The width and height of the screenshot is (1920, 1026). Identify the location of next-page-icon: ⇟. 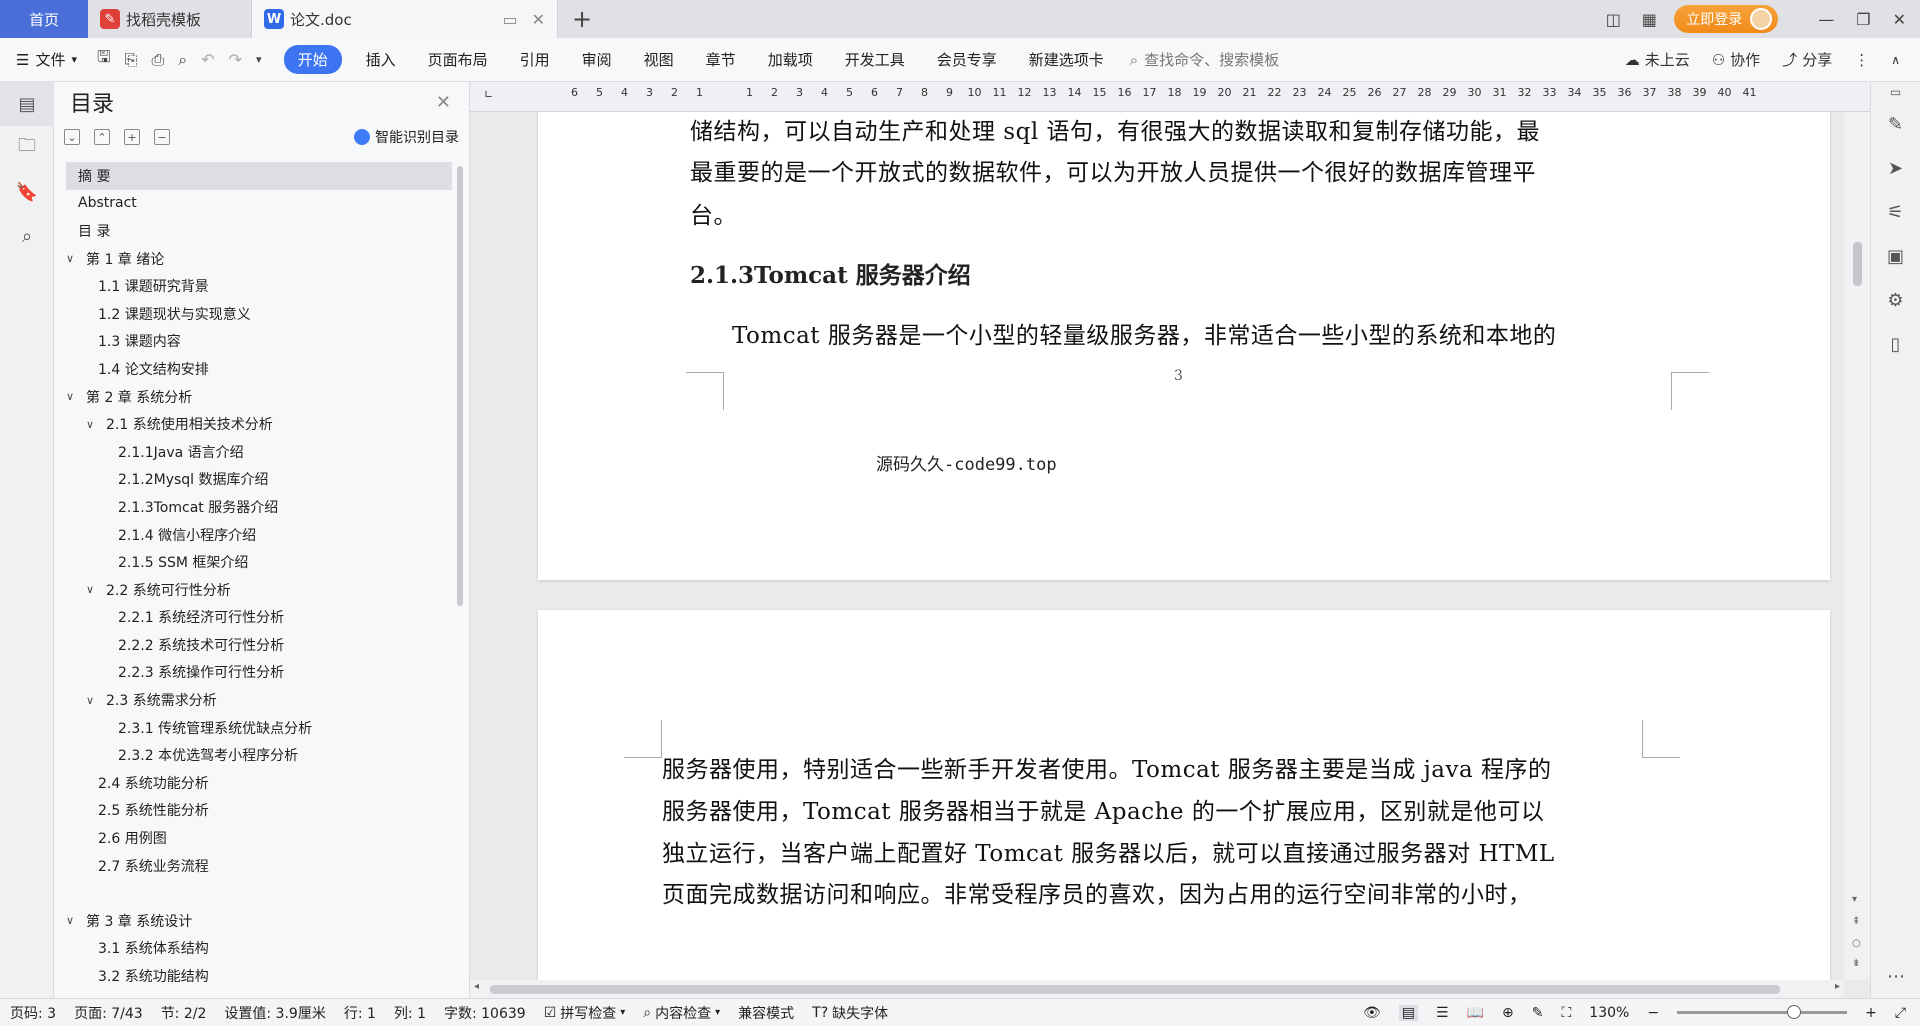
(1856, 963).